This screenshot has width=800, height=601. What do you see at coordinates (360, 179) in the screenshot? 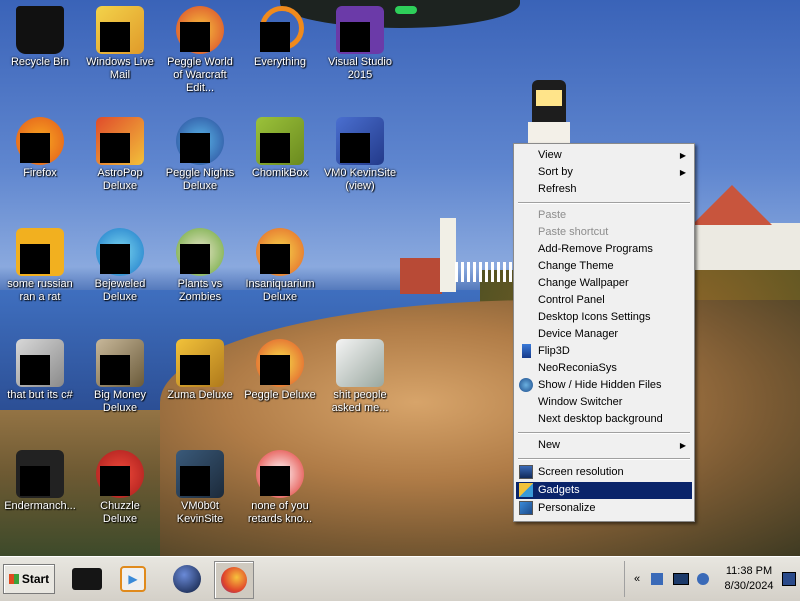
I see `desktop-icon-label: VM0 KevinSite (view)` at bounding box center [360, 179].